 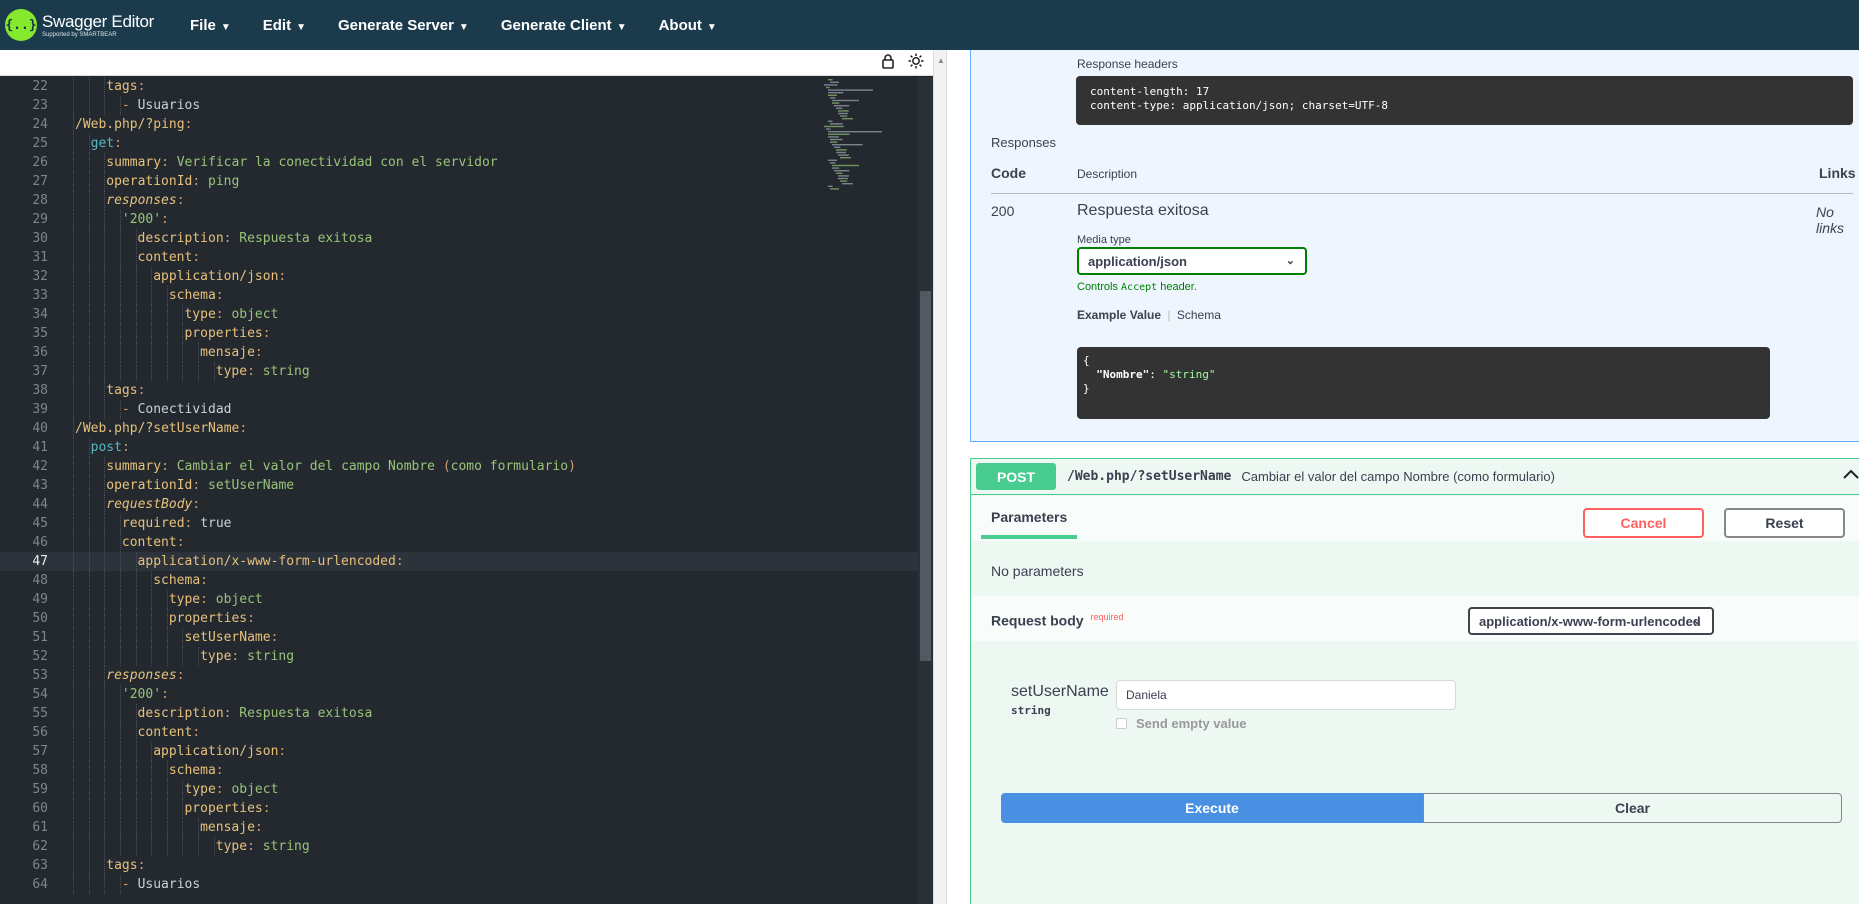 I want to click on code-text: application/json:, so click(x=220, y=751).